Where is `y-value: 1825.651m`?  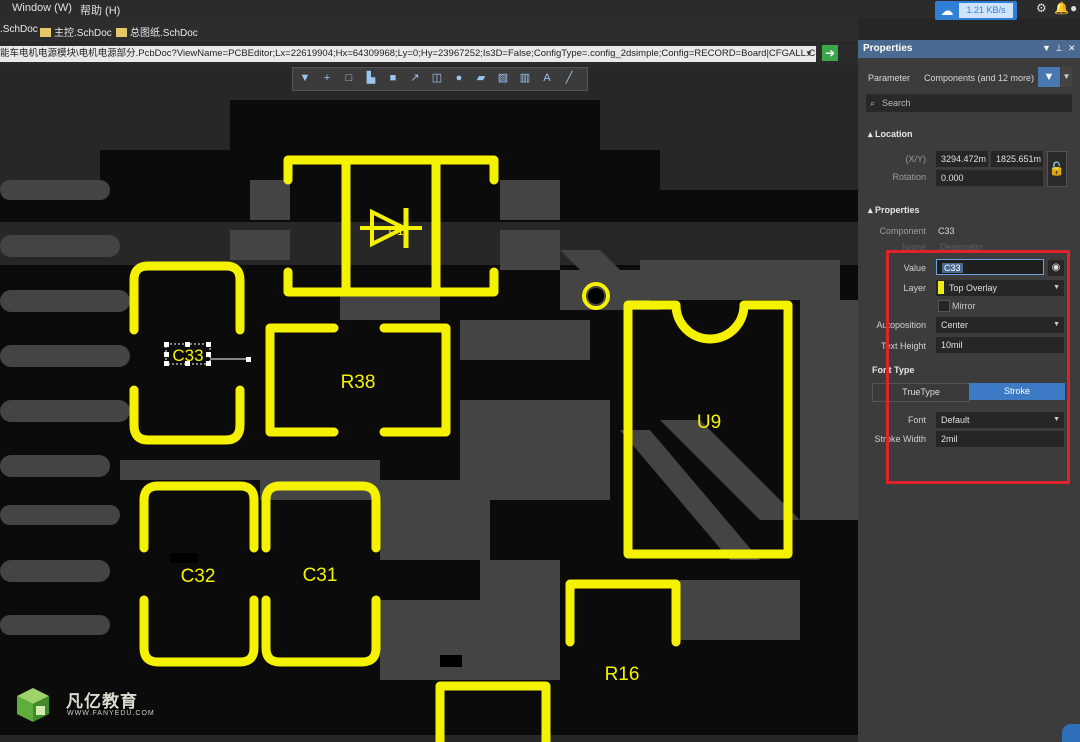
y-value: 1825.651m is located at coordinates (1019, 159).